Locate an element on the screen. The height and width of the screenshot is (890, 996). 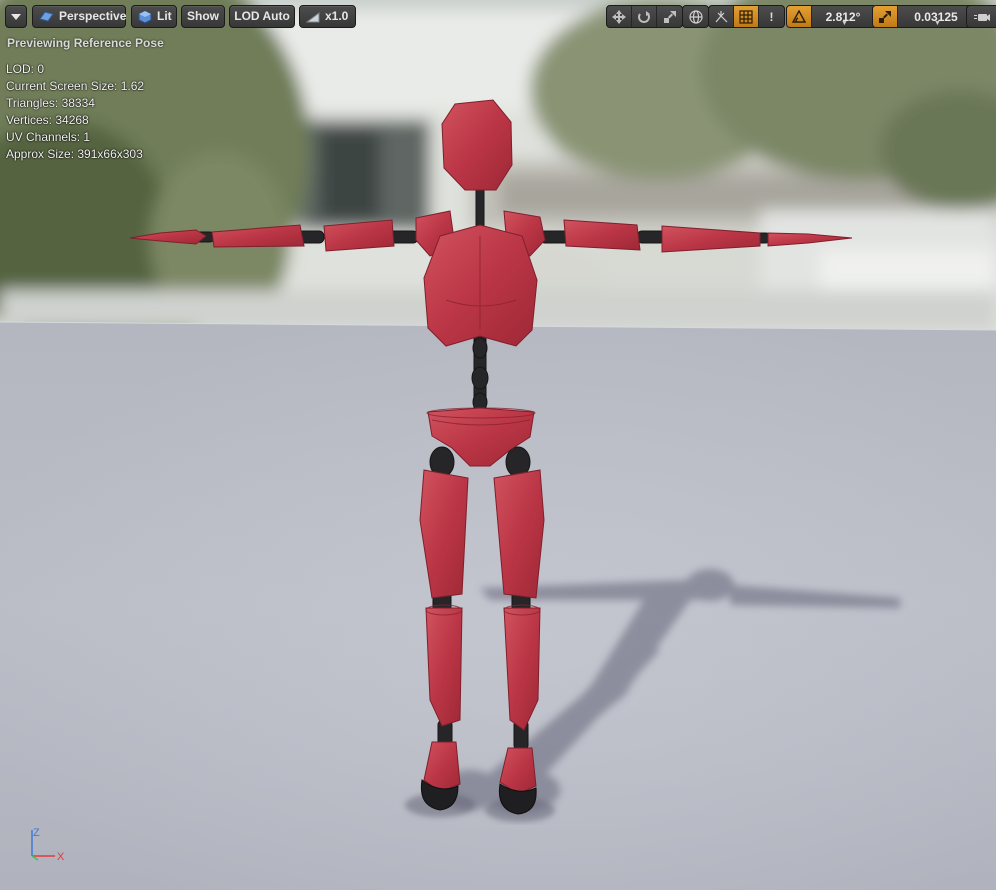
rotation-snap-group: 2.812° ▼ is located at coordinates (831, 16).